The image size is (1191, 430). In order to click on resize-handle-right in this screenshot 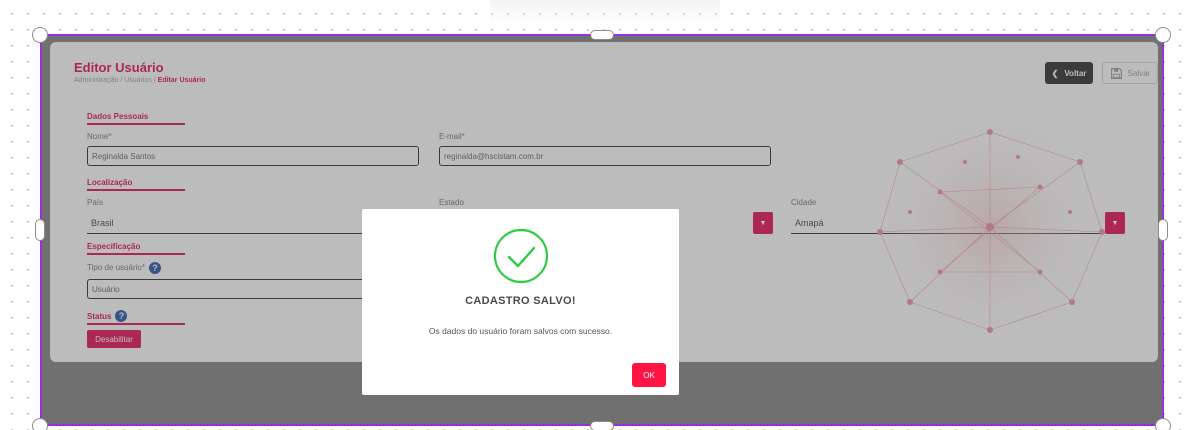, I will do `click(1163, 230)`.